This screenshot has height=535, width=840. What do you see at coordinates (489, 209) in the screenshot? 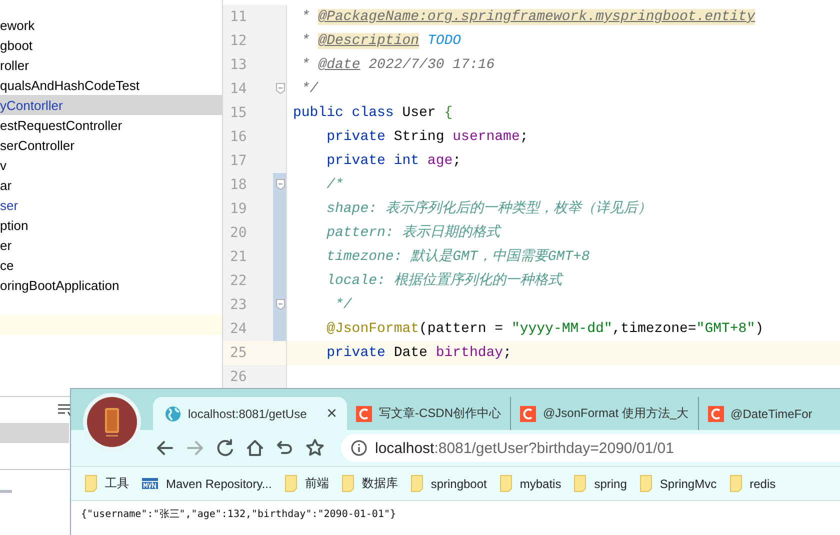
I see `code-line: shape: 表示序列化后的一种类型，枚举（详见后）` at bounding box center [489, 209].